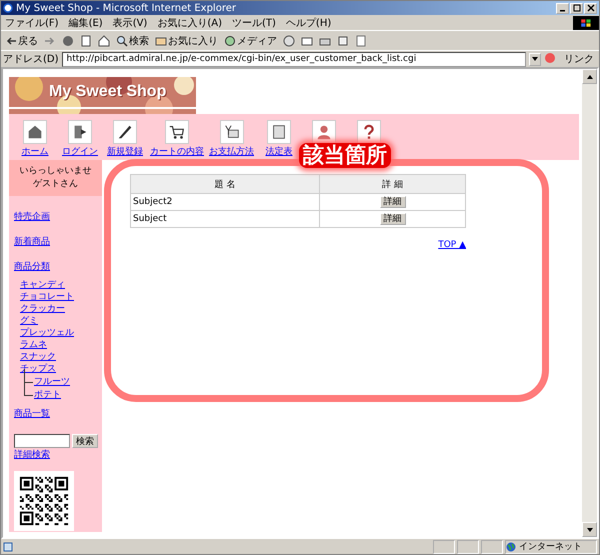 This screenshot has height=555, width=600. I want to click on favorites-icon, so click(161, 40).